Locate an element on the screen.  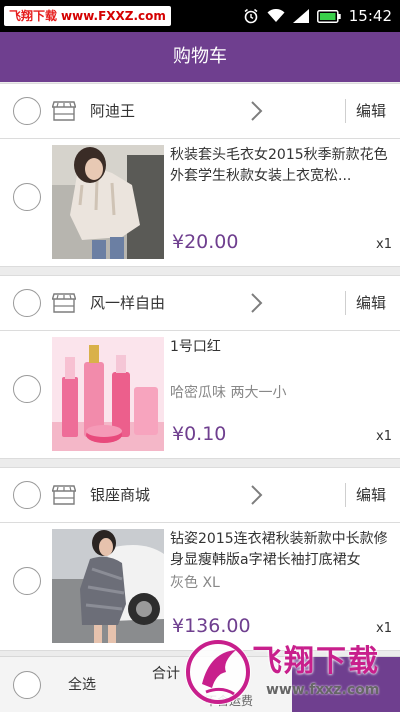
app-header: 购物车 is located at coordinates (200, 57).